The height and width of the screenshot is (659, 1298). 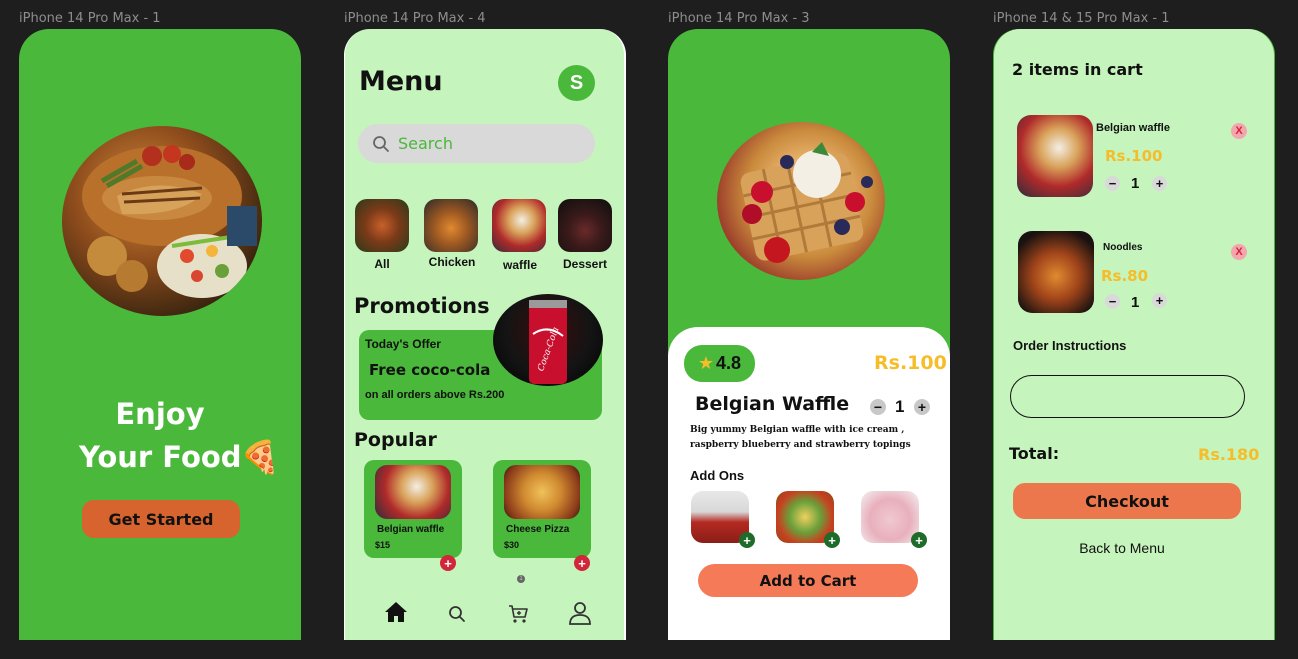 What do you see at coordinates (521, 579) in the screenshot?
I see `pager-dot: 1` at bounding box center [521, 579].